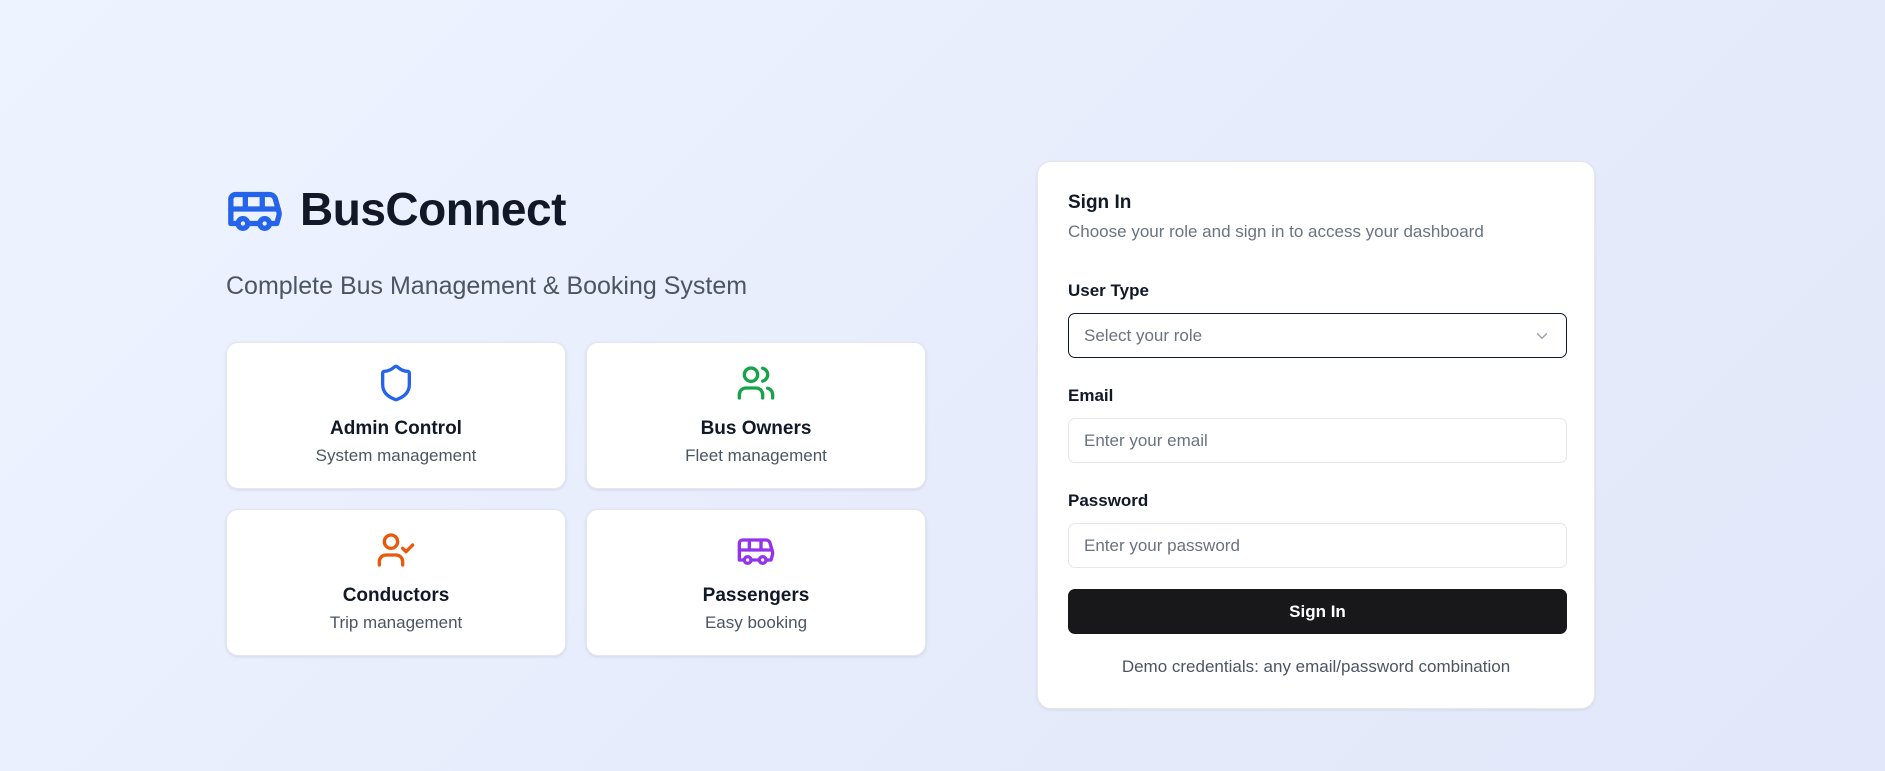  What do you see at coordinates (756, 383) in the screenshot?
I see `users-icon` at bounding box center [756, 383].